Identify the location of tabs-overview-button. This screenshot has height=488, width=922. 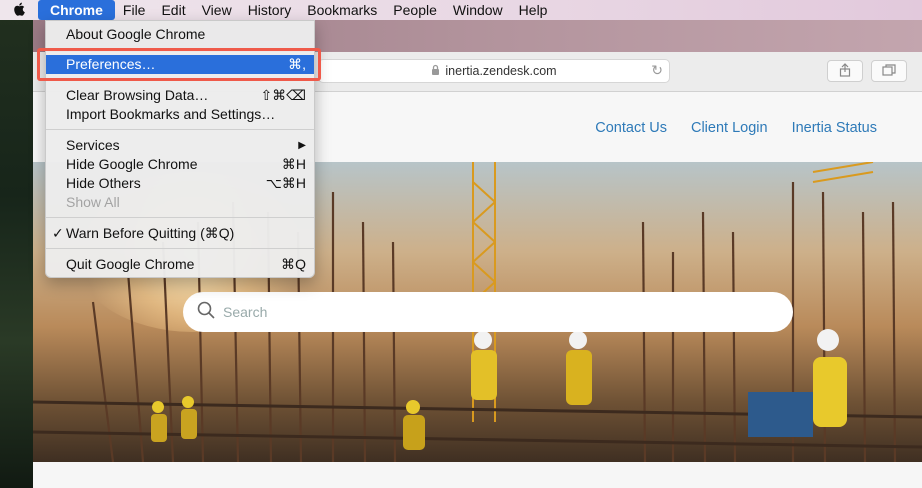
(889, 71).